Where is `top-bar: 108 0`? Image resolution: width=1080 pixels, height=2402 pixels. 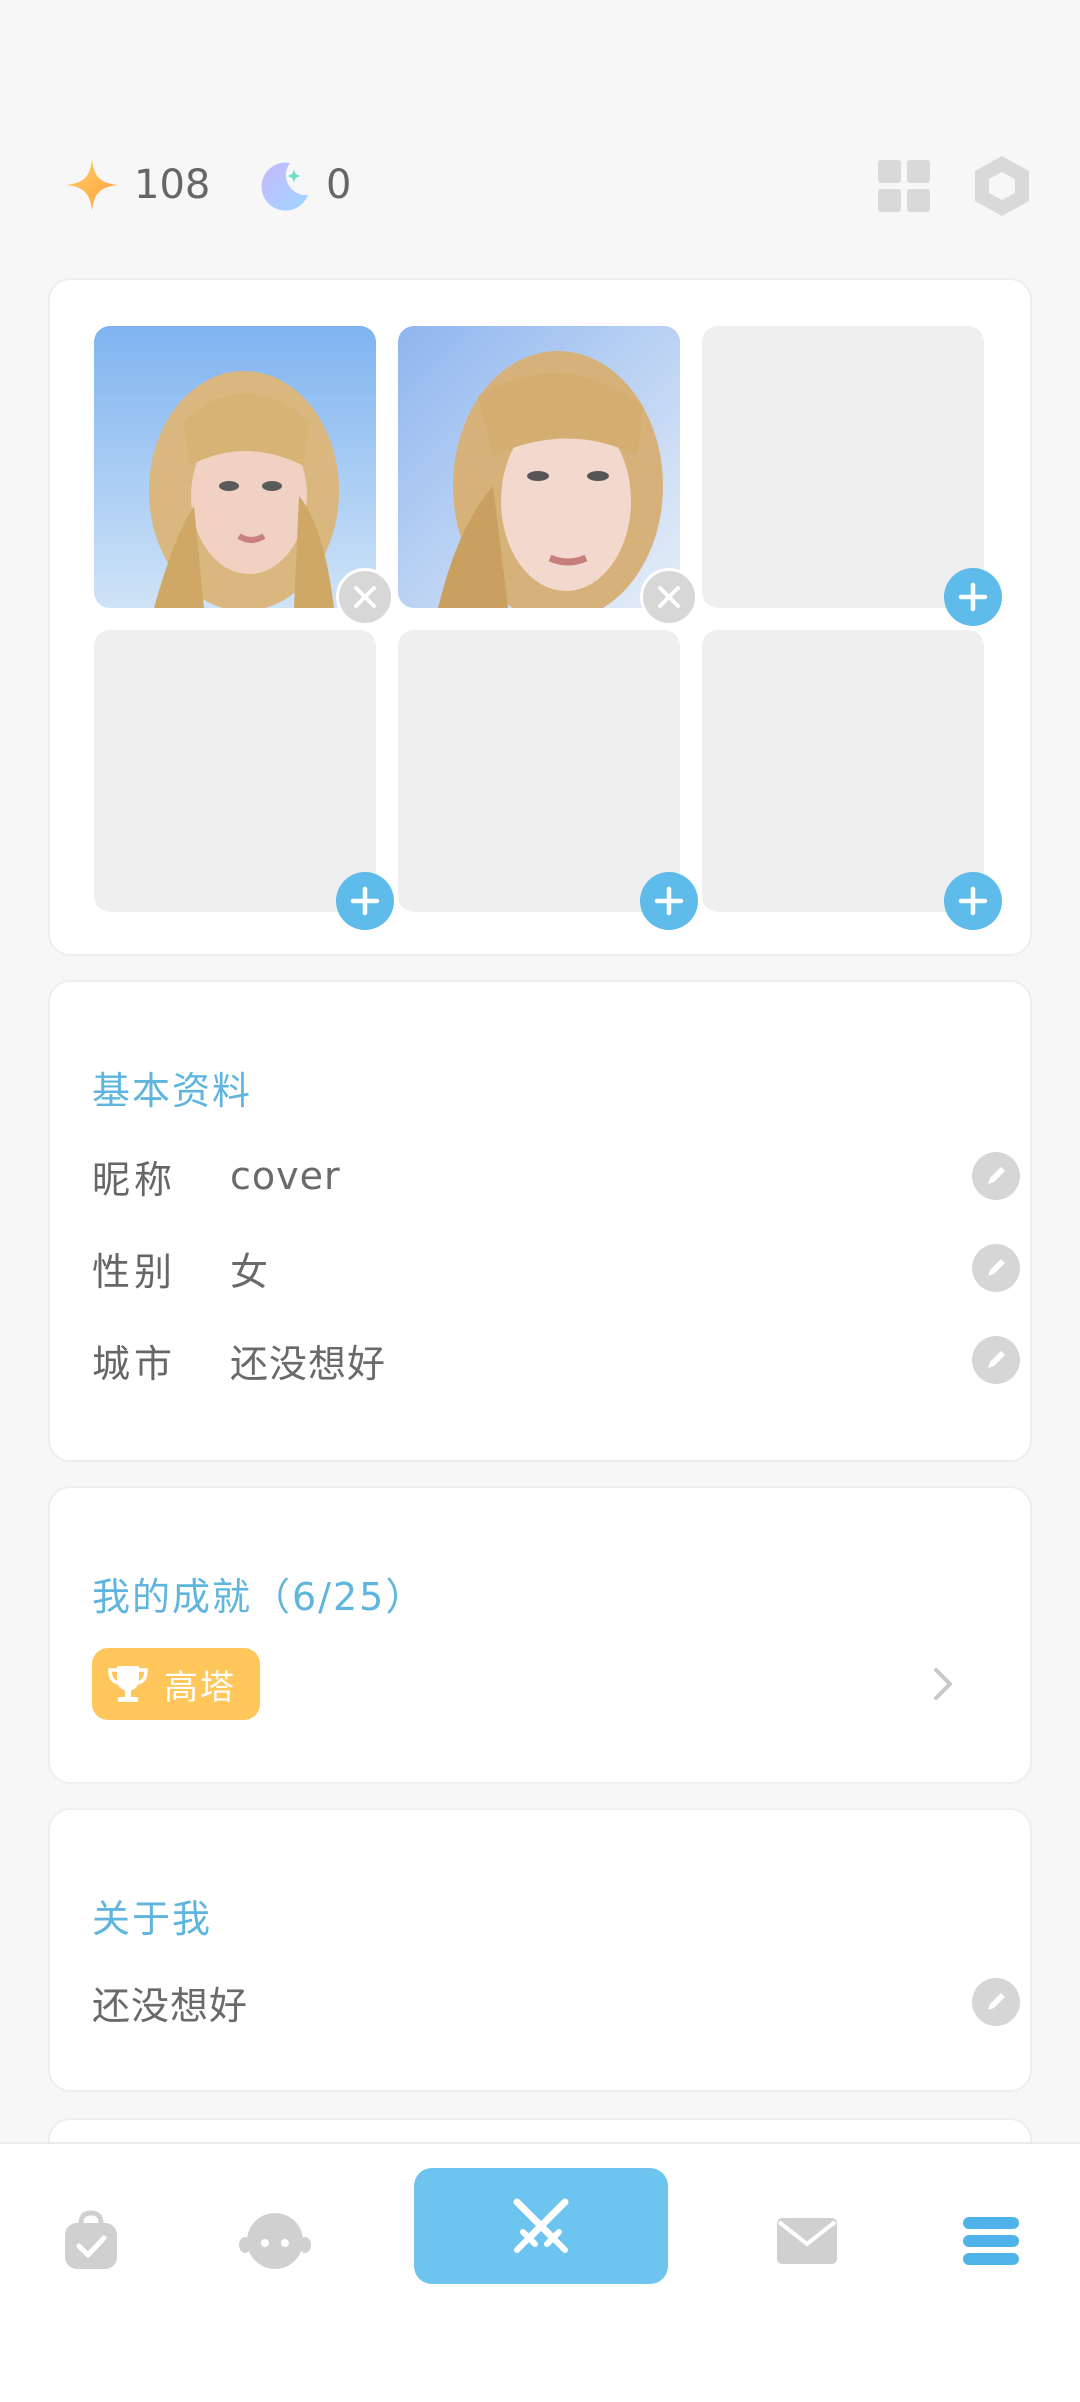
top-bar: 108 0 is located at coordinates (540, 185).